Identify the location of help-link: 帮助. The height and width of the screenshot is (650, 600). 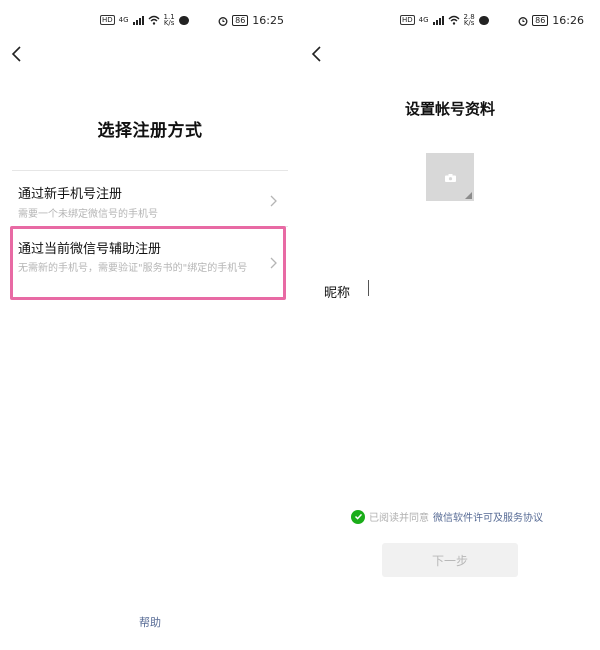
(150, 622).